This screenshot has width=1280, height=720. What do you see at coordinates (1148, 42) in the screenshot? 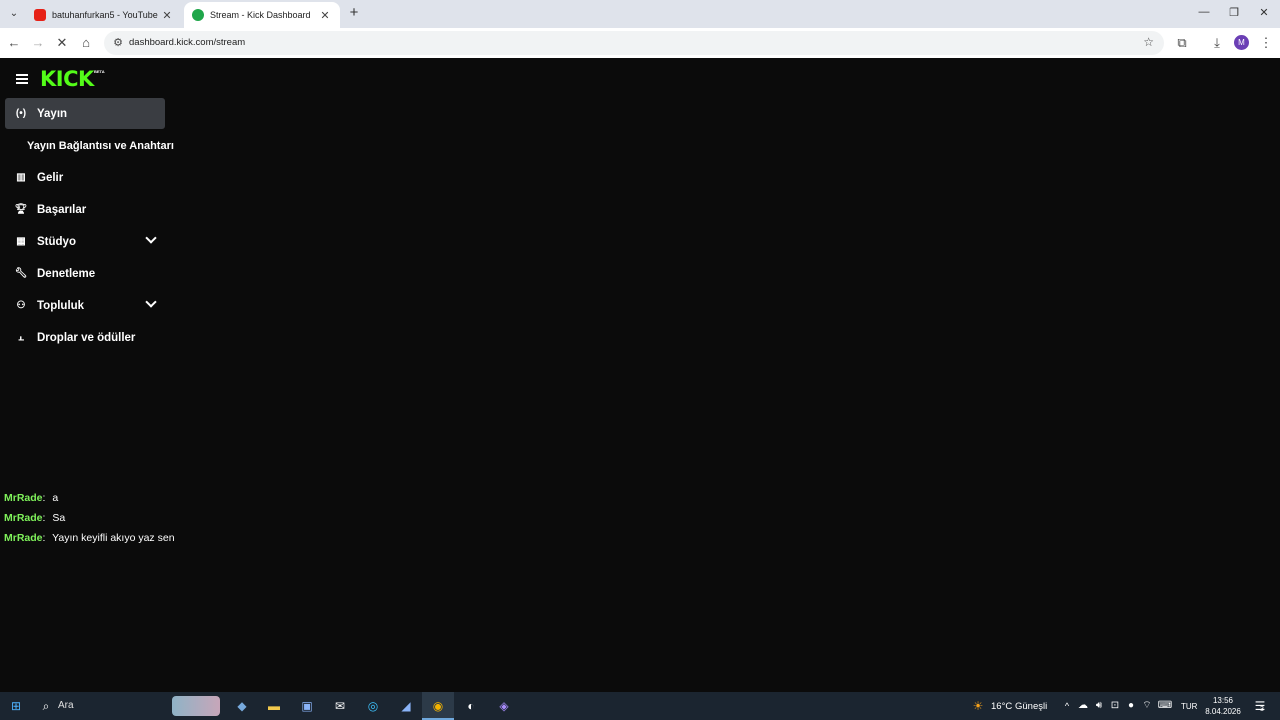
I see `bookmark-star-icon: ☆` at bounding box center [1148, 42].